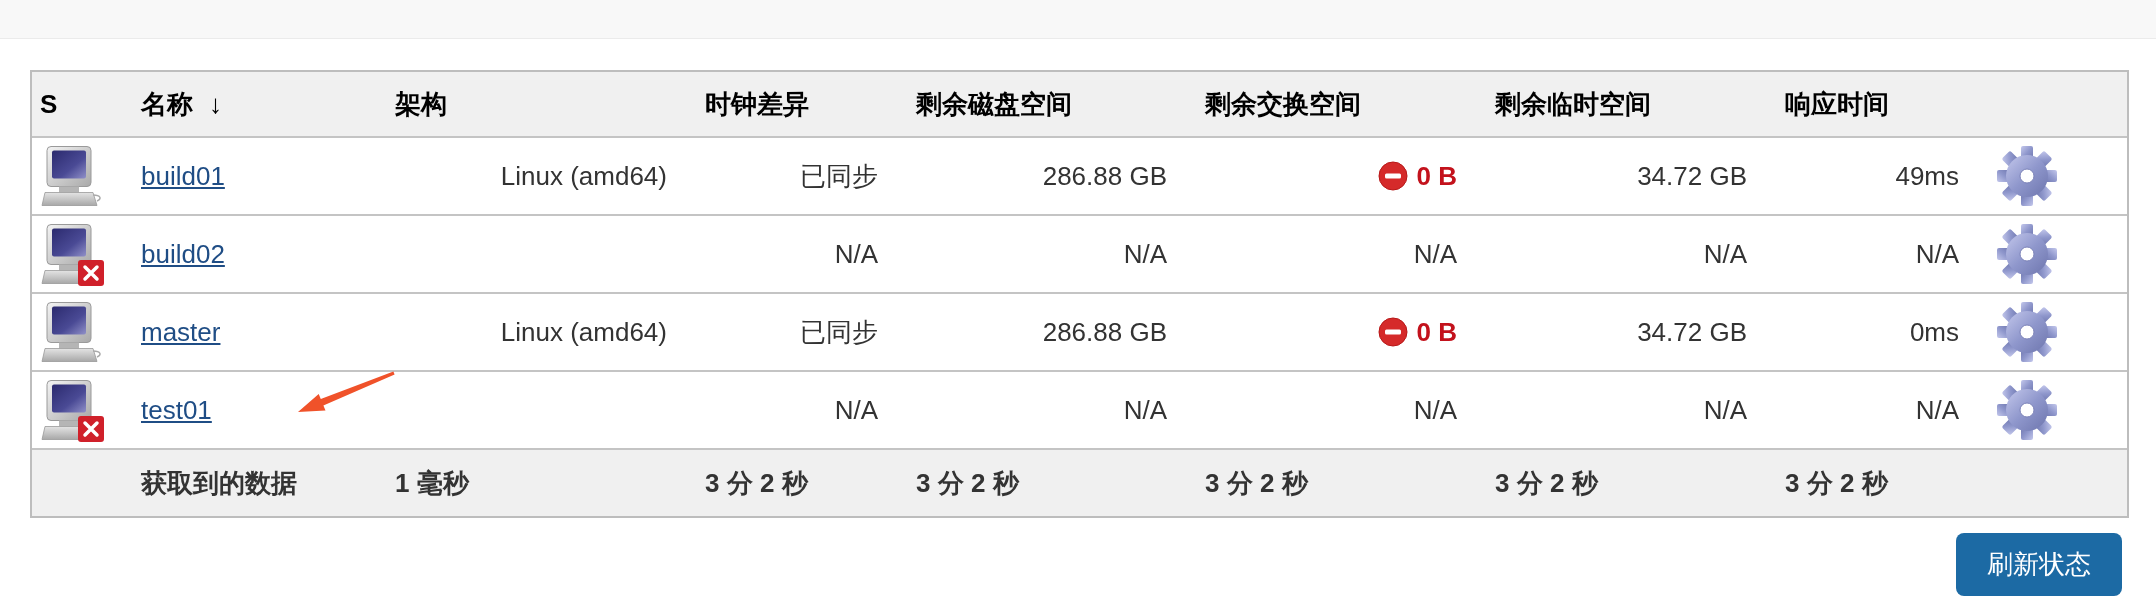  I want to click on node-link: build02, so click(183, 254).